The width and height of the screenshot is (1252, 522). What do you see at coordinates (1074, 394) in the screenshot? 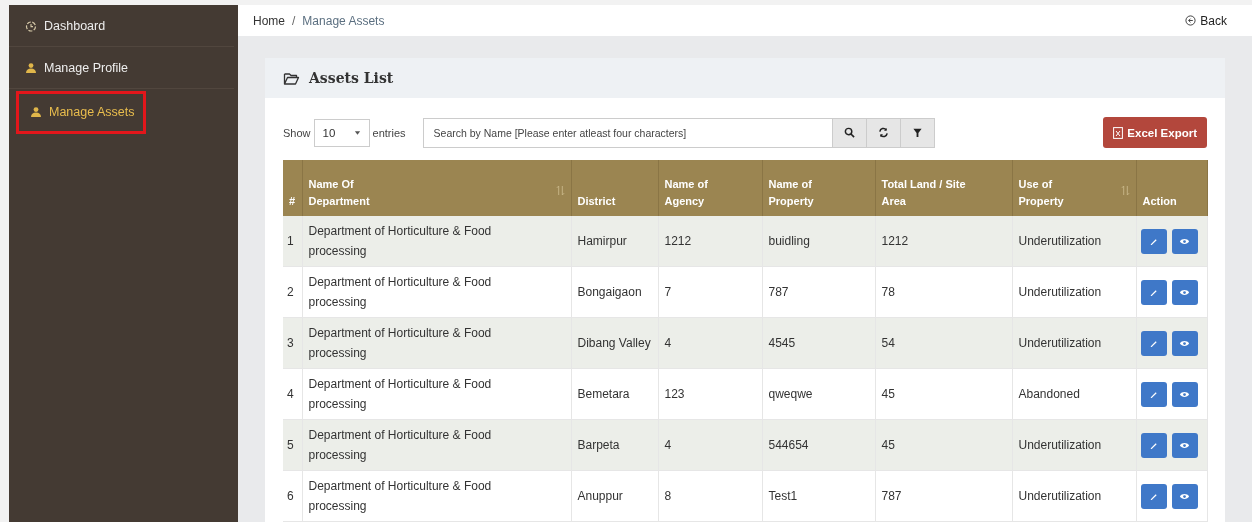
I see `table-cell: Abandoned` at bounding box center [1074, 394].